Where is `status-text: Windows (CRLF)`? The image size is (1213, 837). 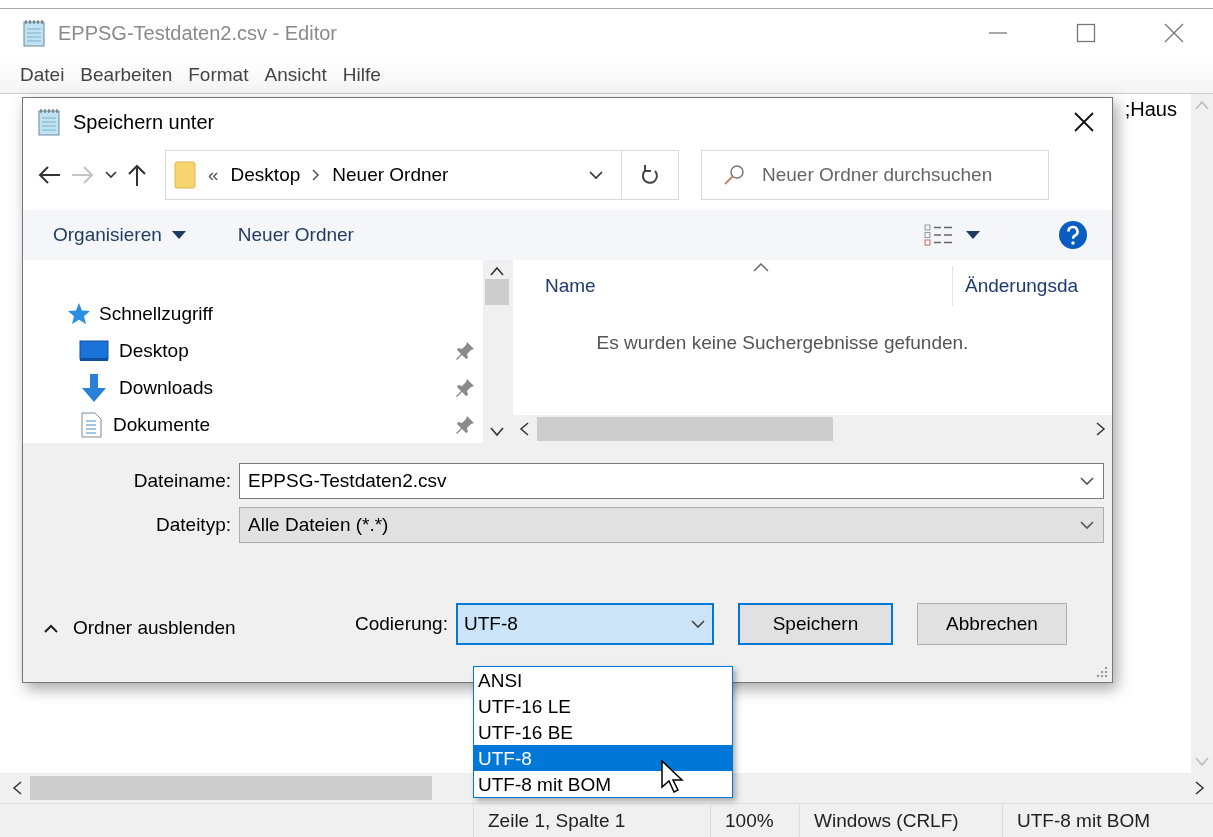 status-text: Windows (CRLF) is located at coordinates (900, 820).